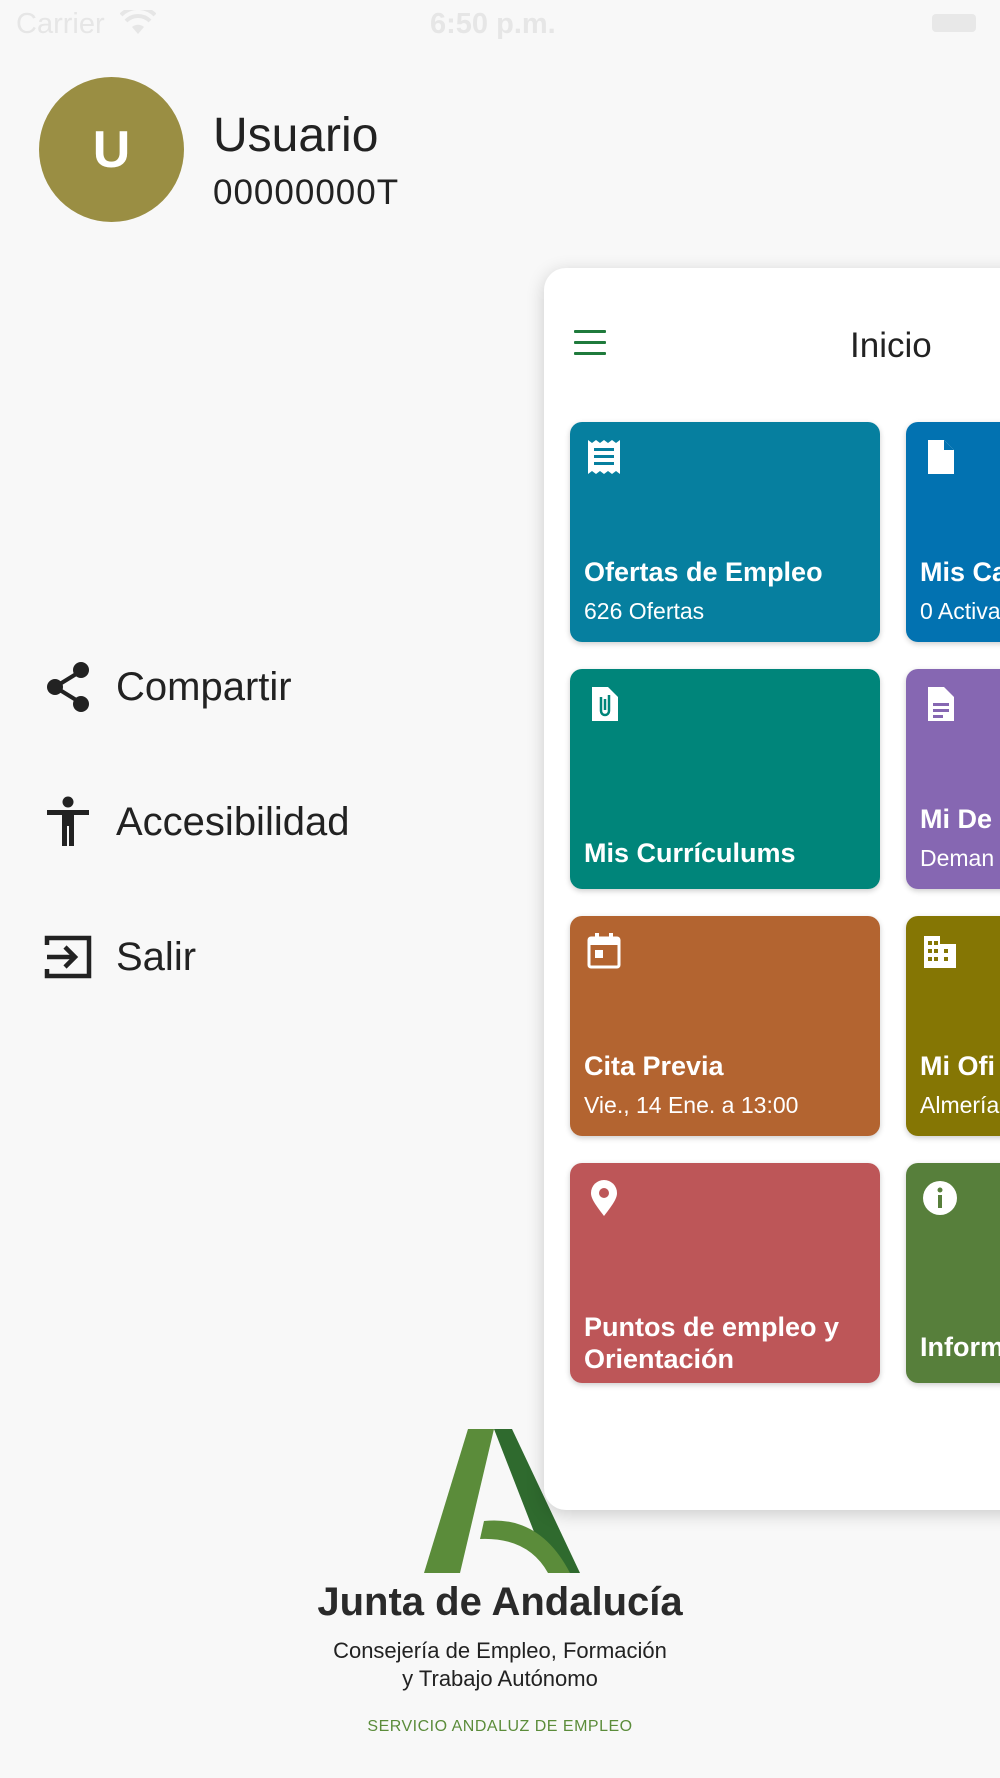 This screenshot has width=1000, height=1778. I want to click on menu-item-share: Compartir, so click(252, 687).